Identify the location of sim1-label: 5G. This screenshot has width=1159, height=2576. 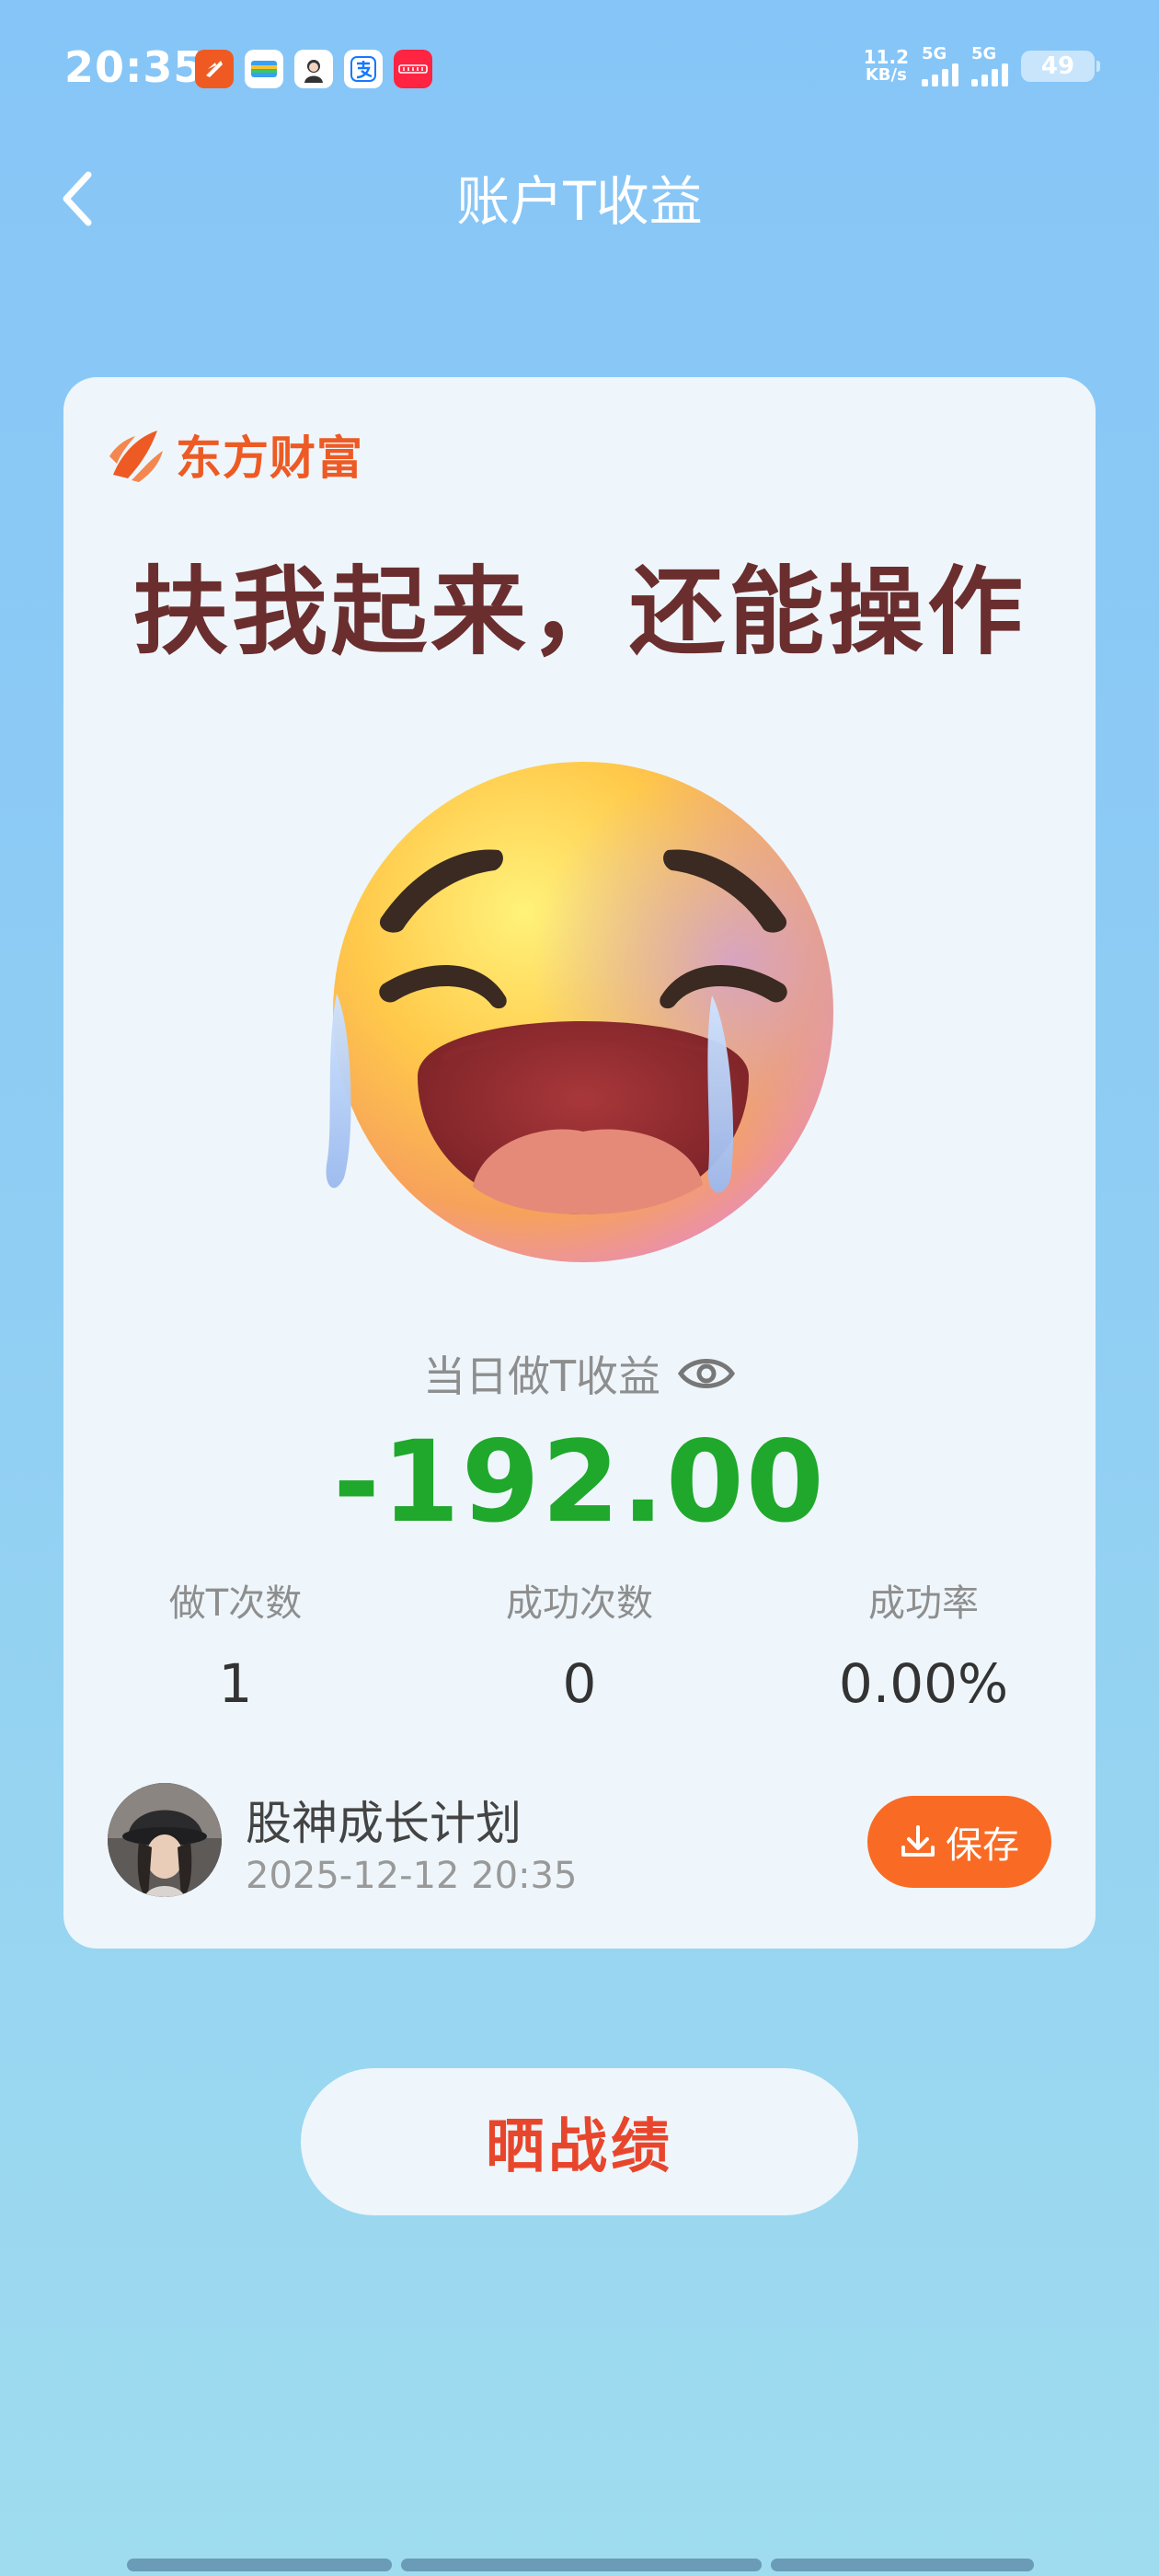
(934, 53).